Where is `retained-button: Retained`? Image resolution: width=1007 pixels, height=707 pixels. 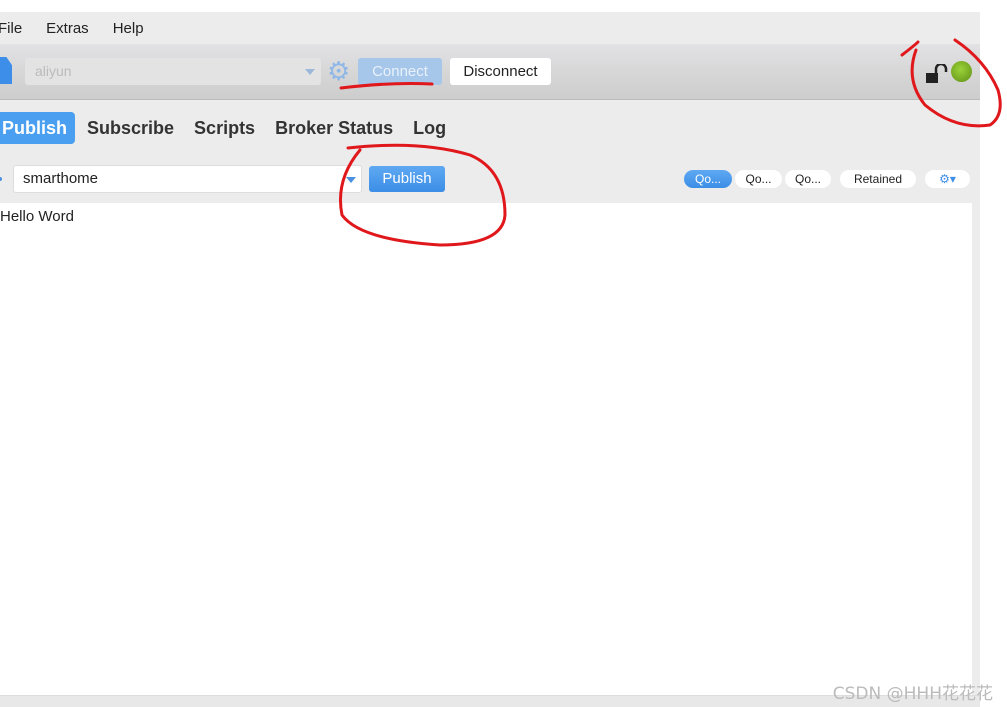 retained-button: Retained is located at coordinates (878, 179).